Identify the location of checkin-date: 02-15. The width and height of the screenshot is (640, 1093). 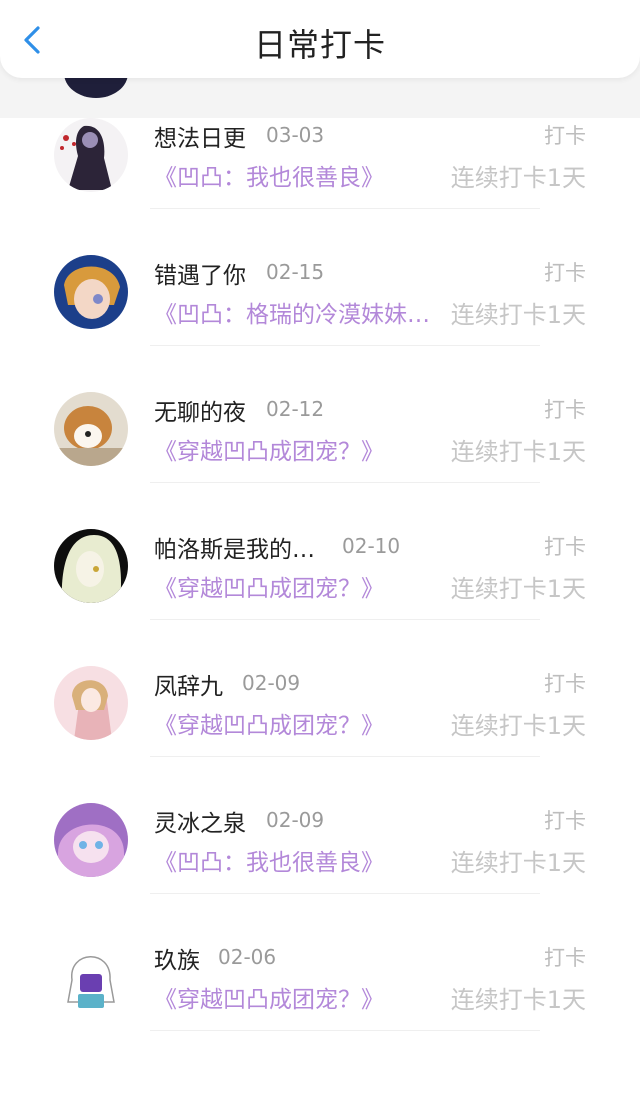
(295, 272).